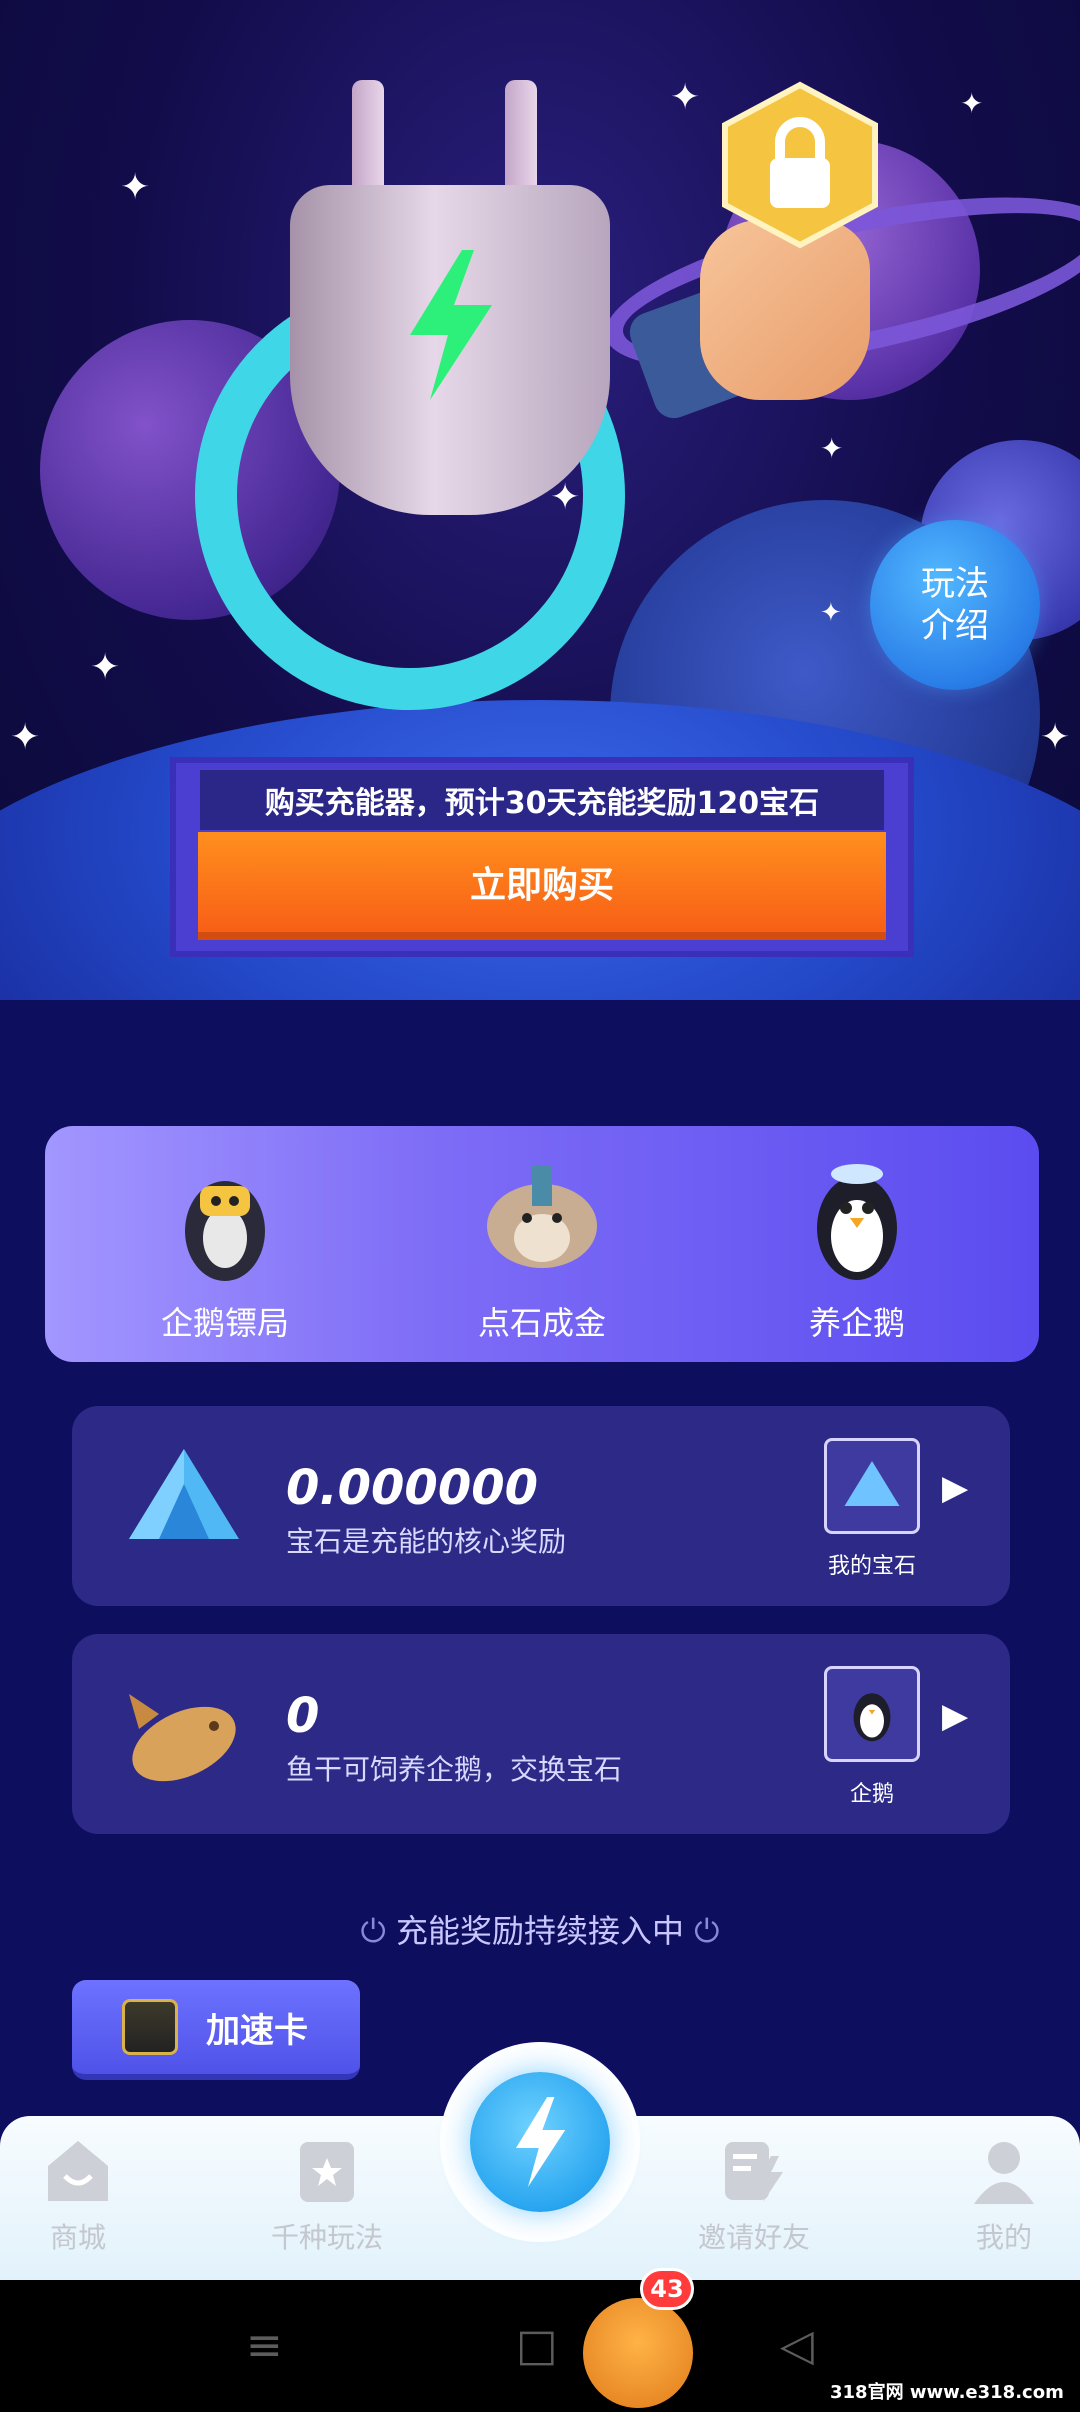  Describe the element at coordinates (368, 140) in the screenshot. I see `plug-prong-left` at that location.